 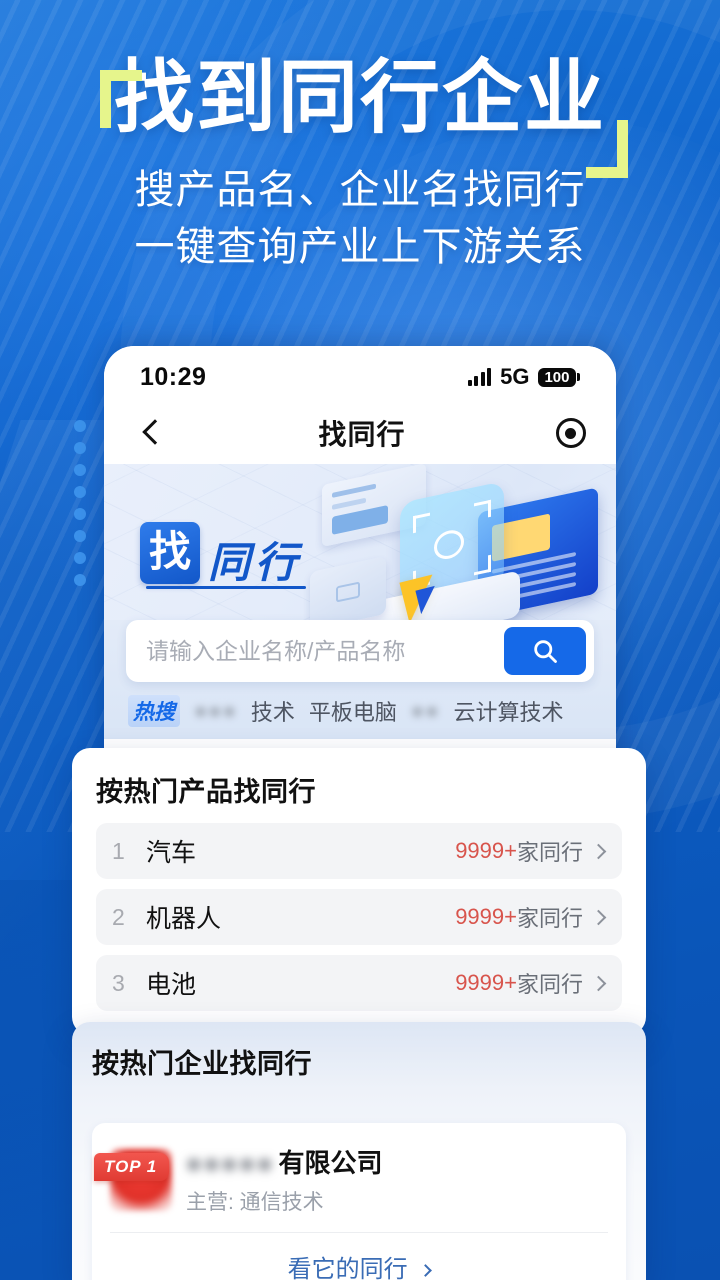 I want to click on hot-search-badge: 热搜, so click(x=154, y=711).